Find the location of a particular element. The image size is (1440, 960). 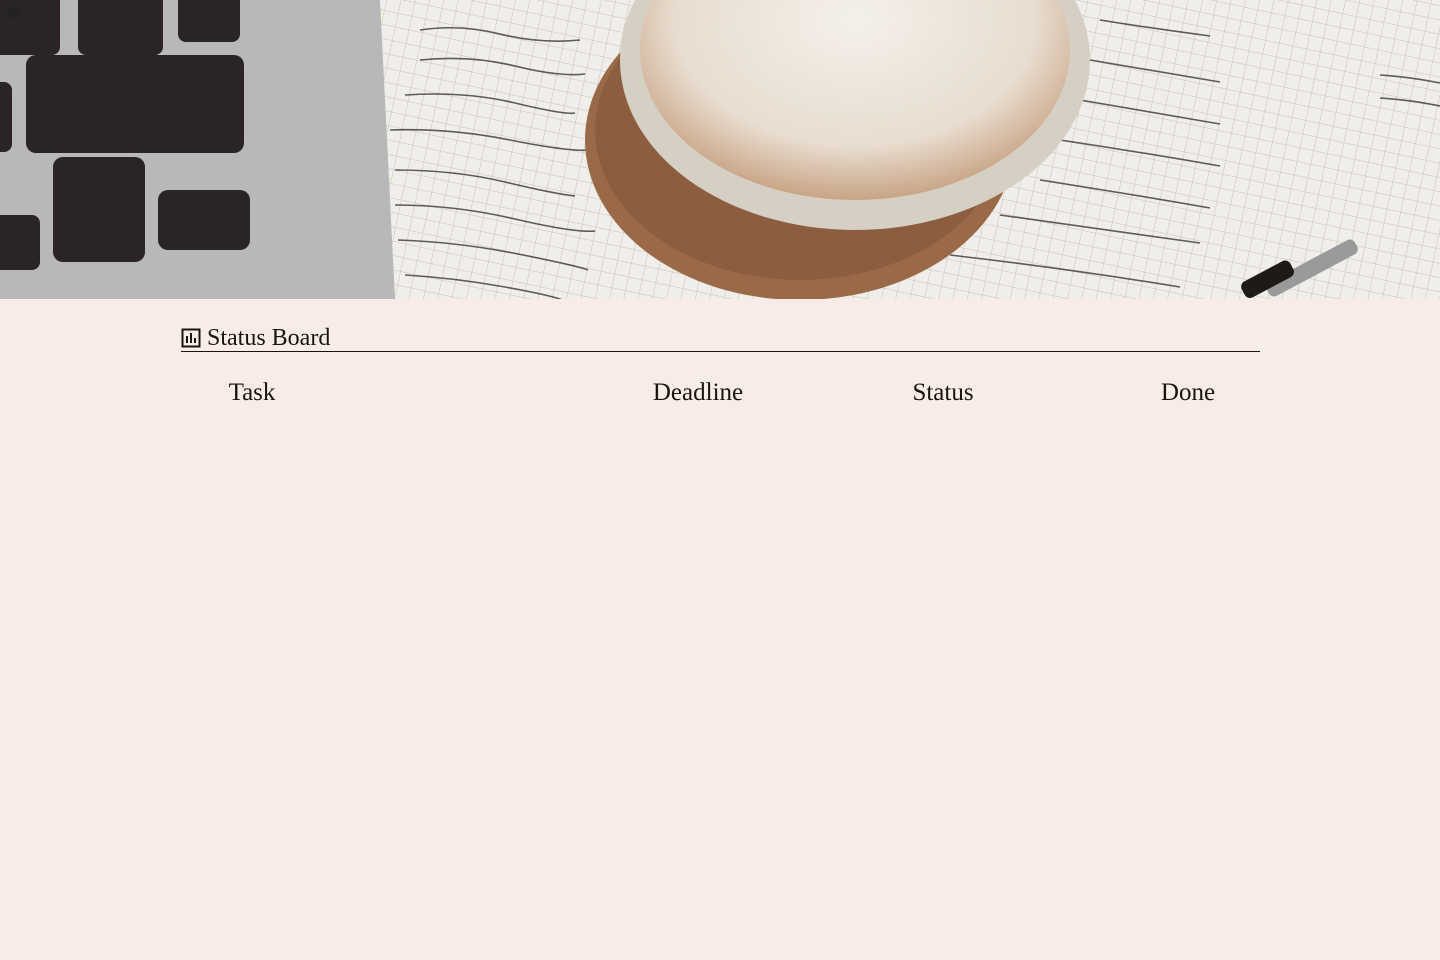

board-title: Status Board is located at coordinates (268, 338).